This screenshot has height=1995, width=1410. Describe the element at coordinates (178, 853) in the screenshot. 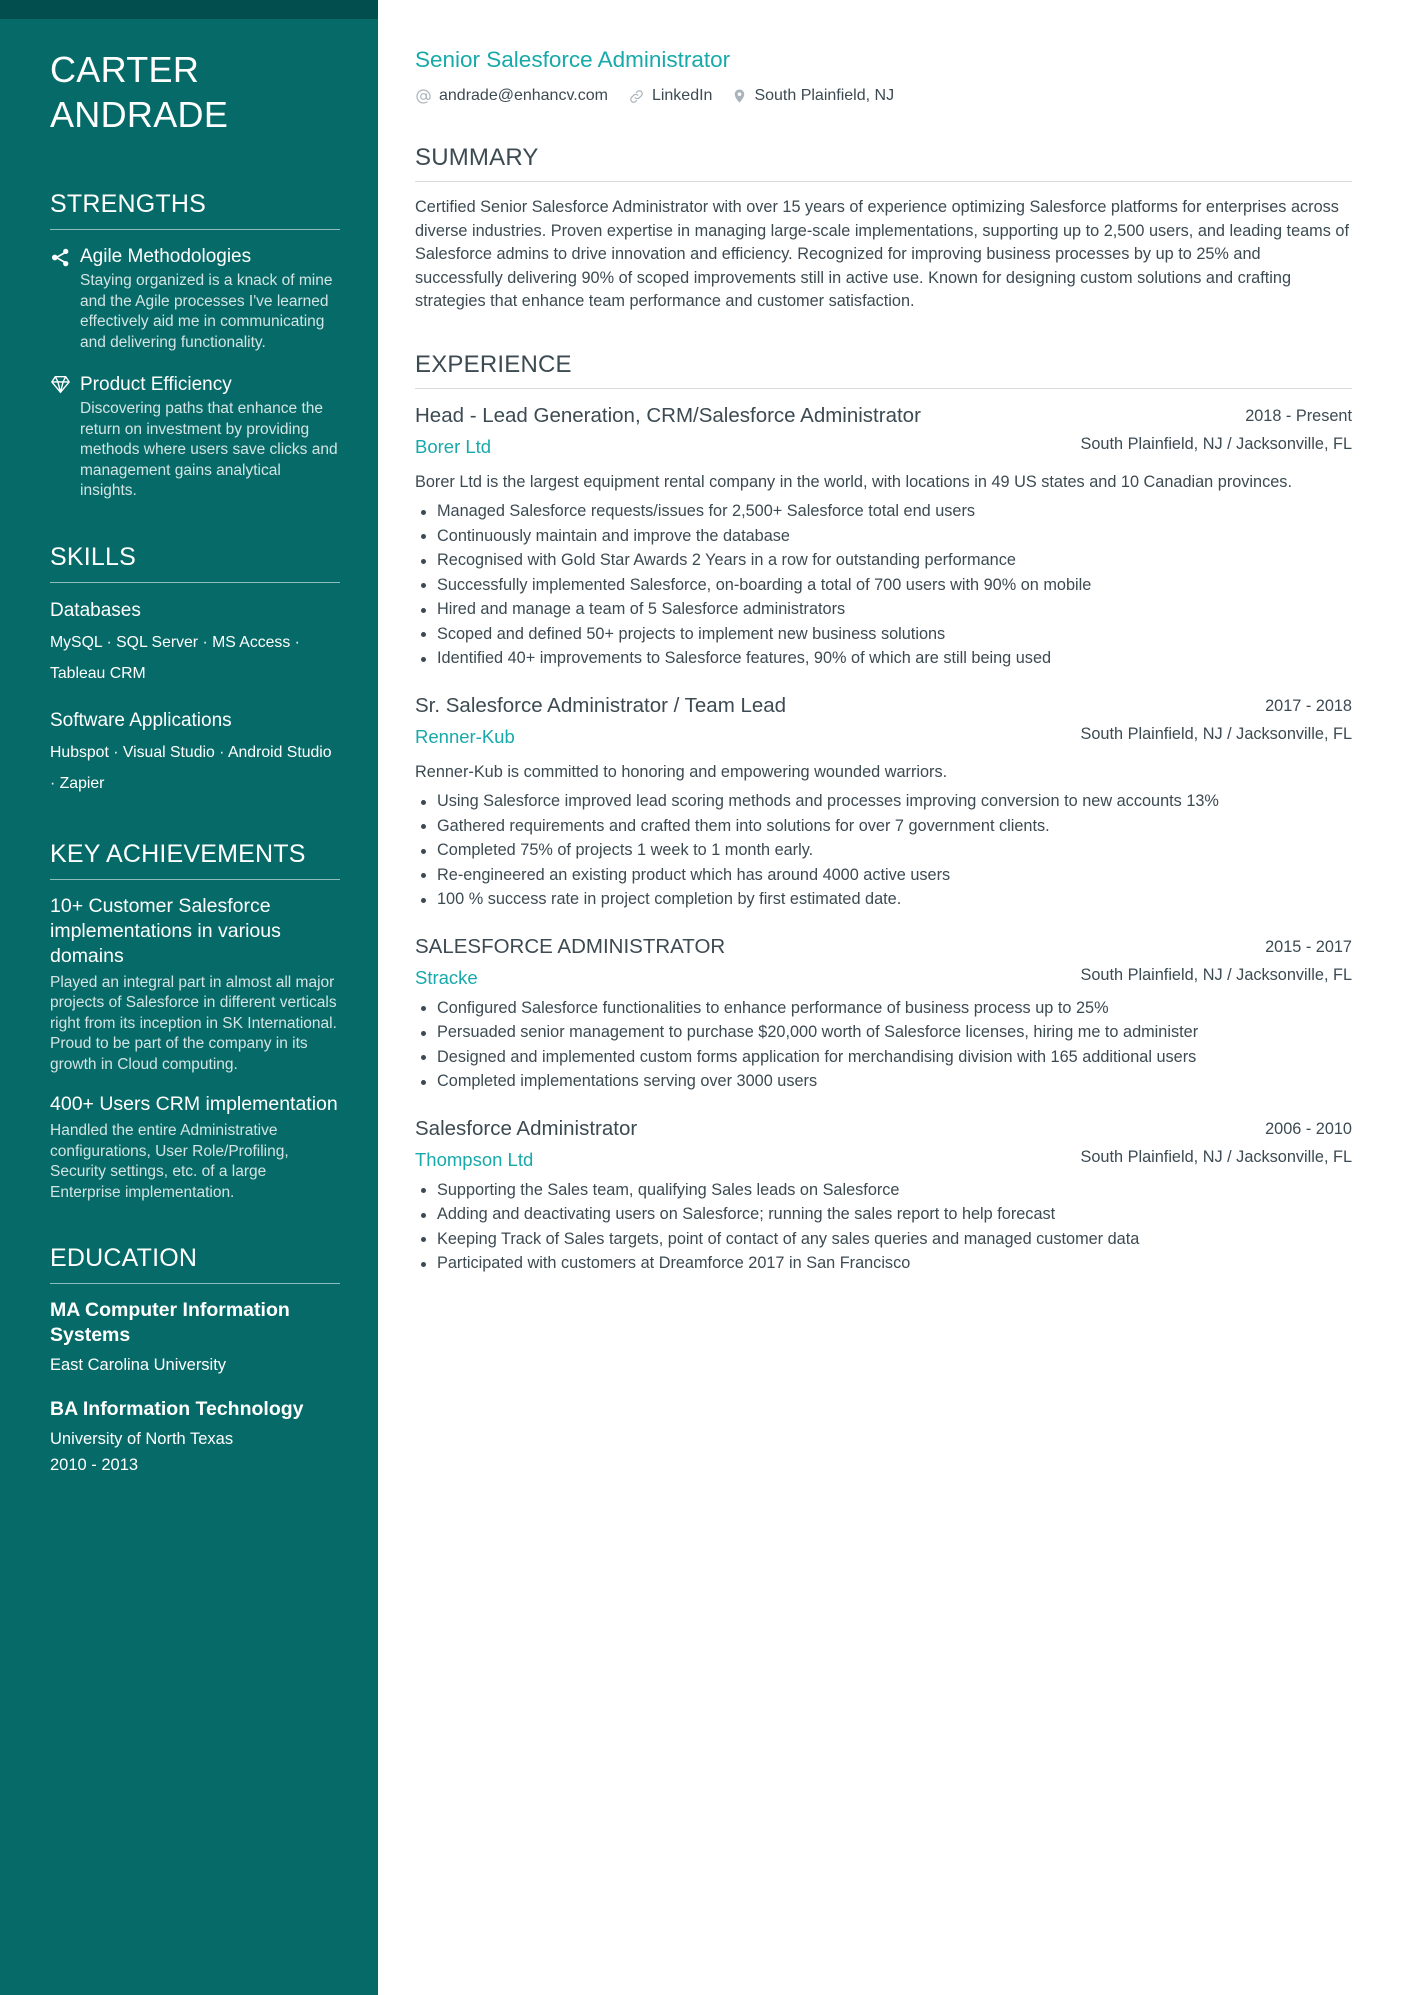

I see `achievements-heading: KEY ACHIEVEMENTS` at that location.